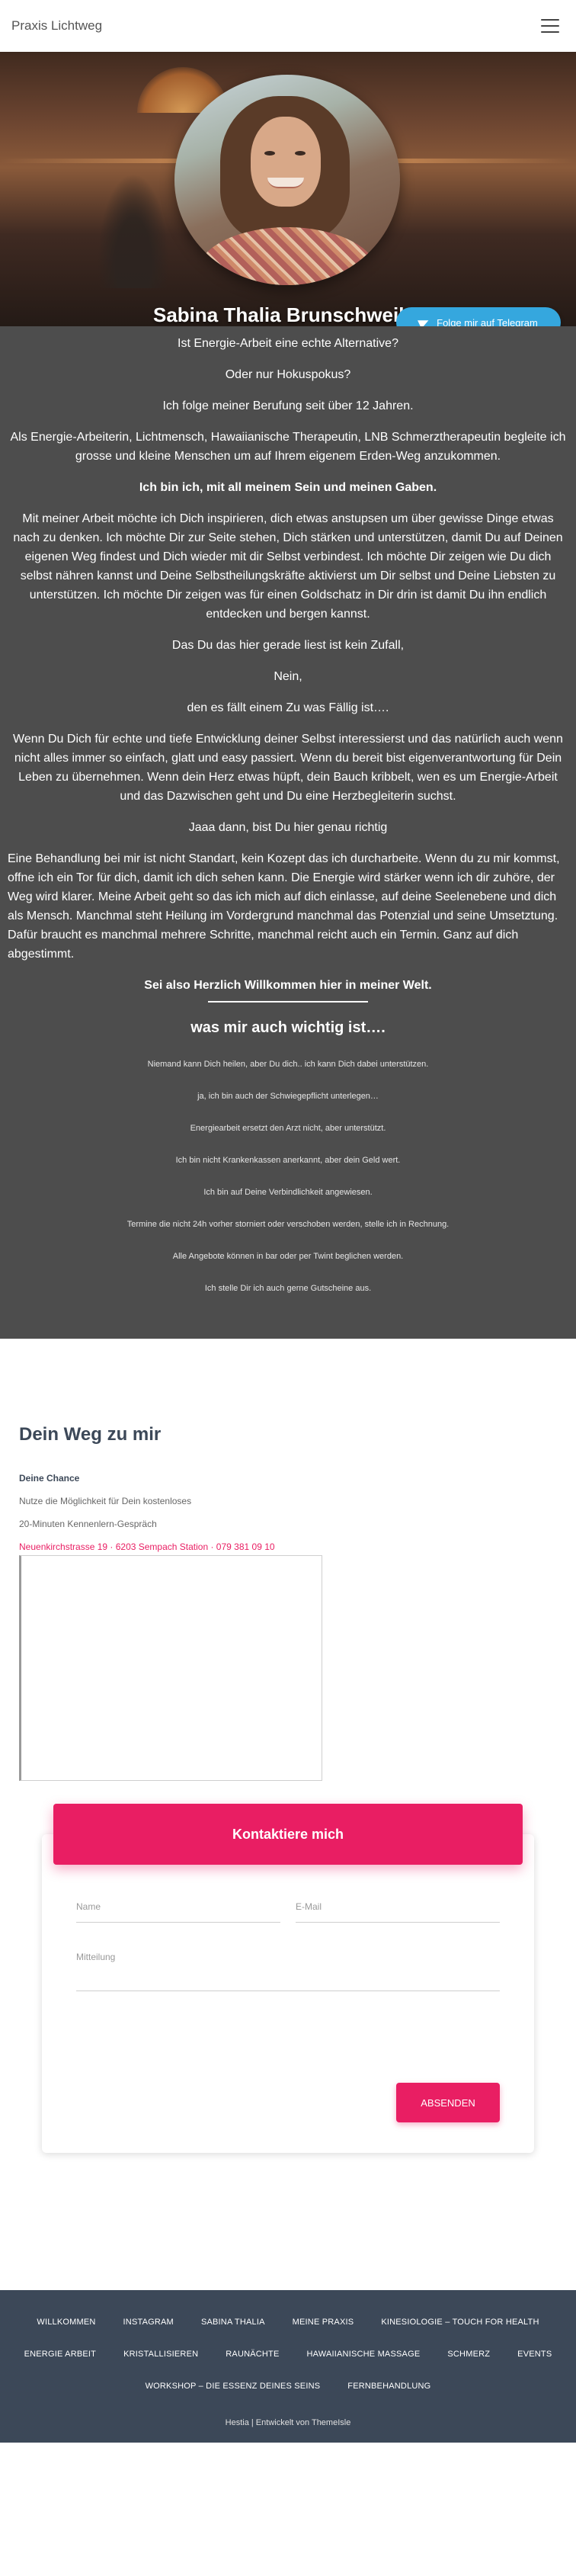  What do you see at coordinates (287, 180) in the screenshot?
I see `portrait-photo` at bounding box center [287, 180].